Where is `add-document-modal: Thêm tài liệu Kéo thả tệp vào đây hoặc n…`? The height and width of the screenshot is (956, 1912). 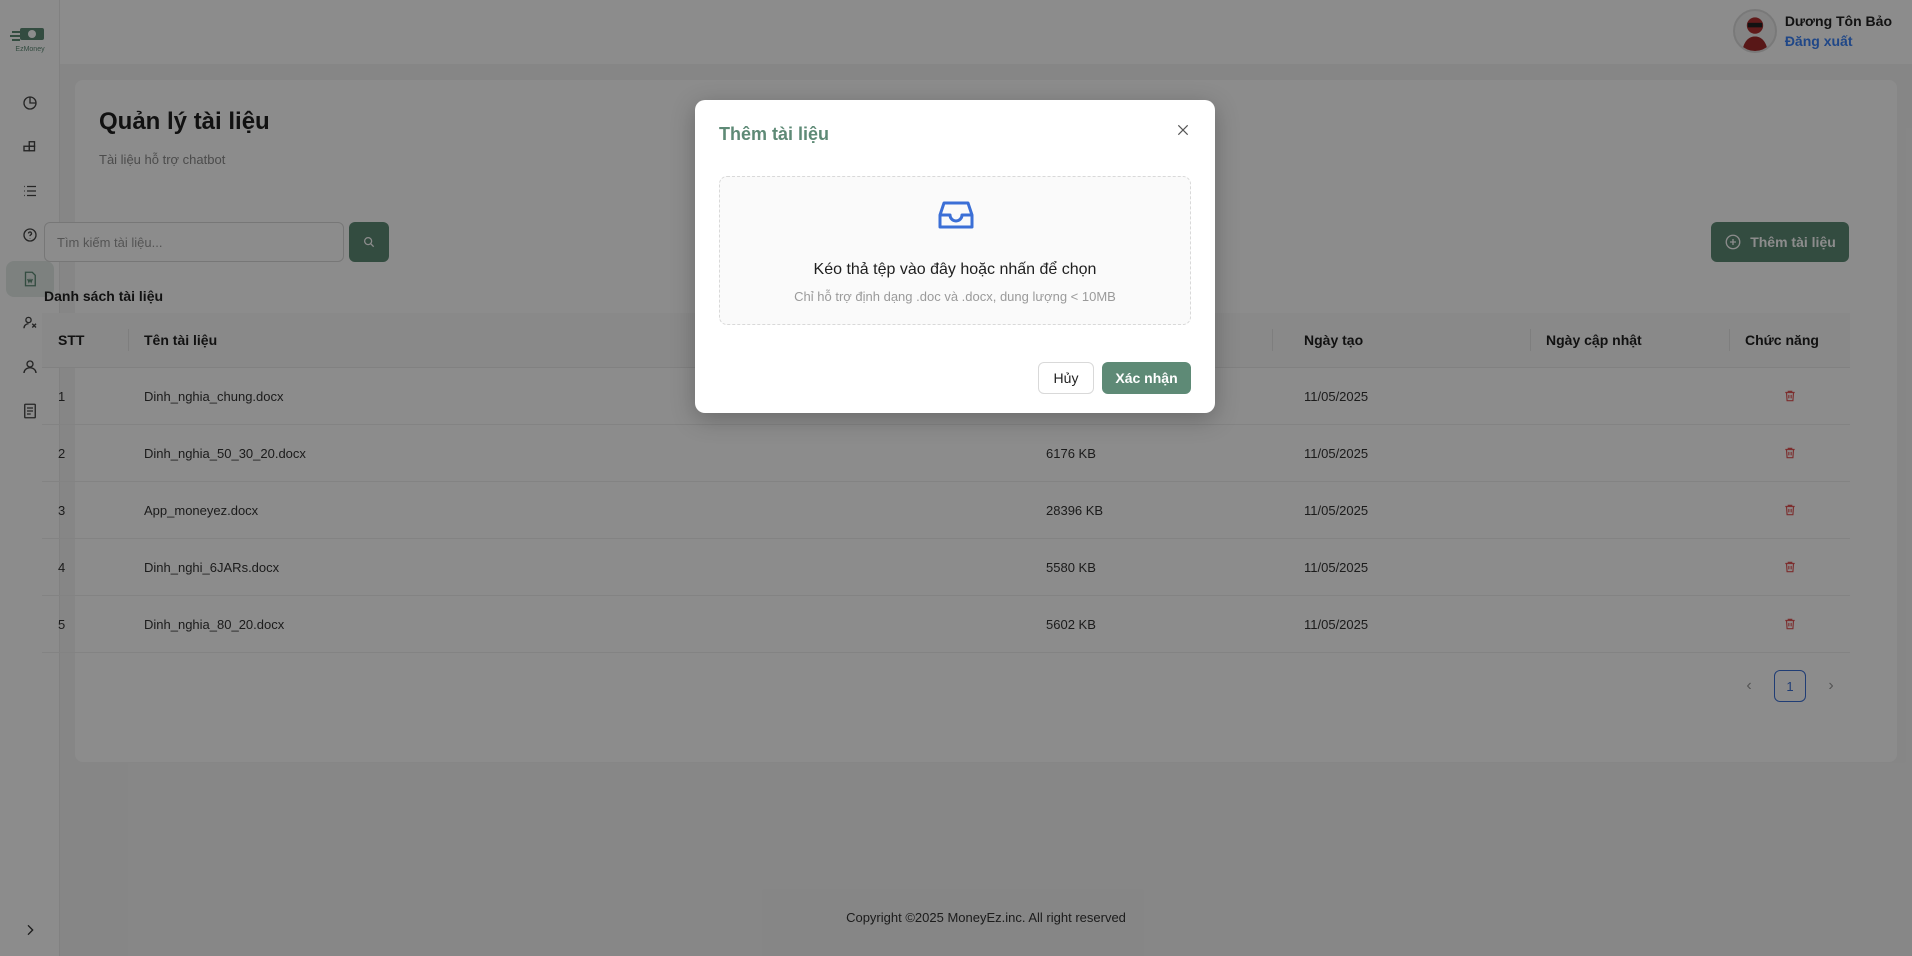 add-document-modal: Thêm tài liệu Kéo thả tệp vào đây hoặc n… is located at coordinates (955, 256).